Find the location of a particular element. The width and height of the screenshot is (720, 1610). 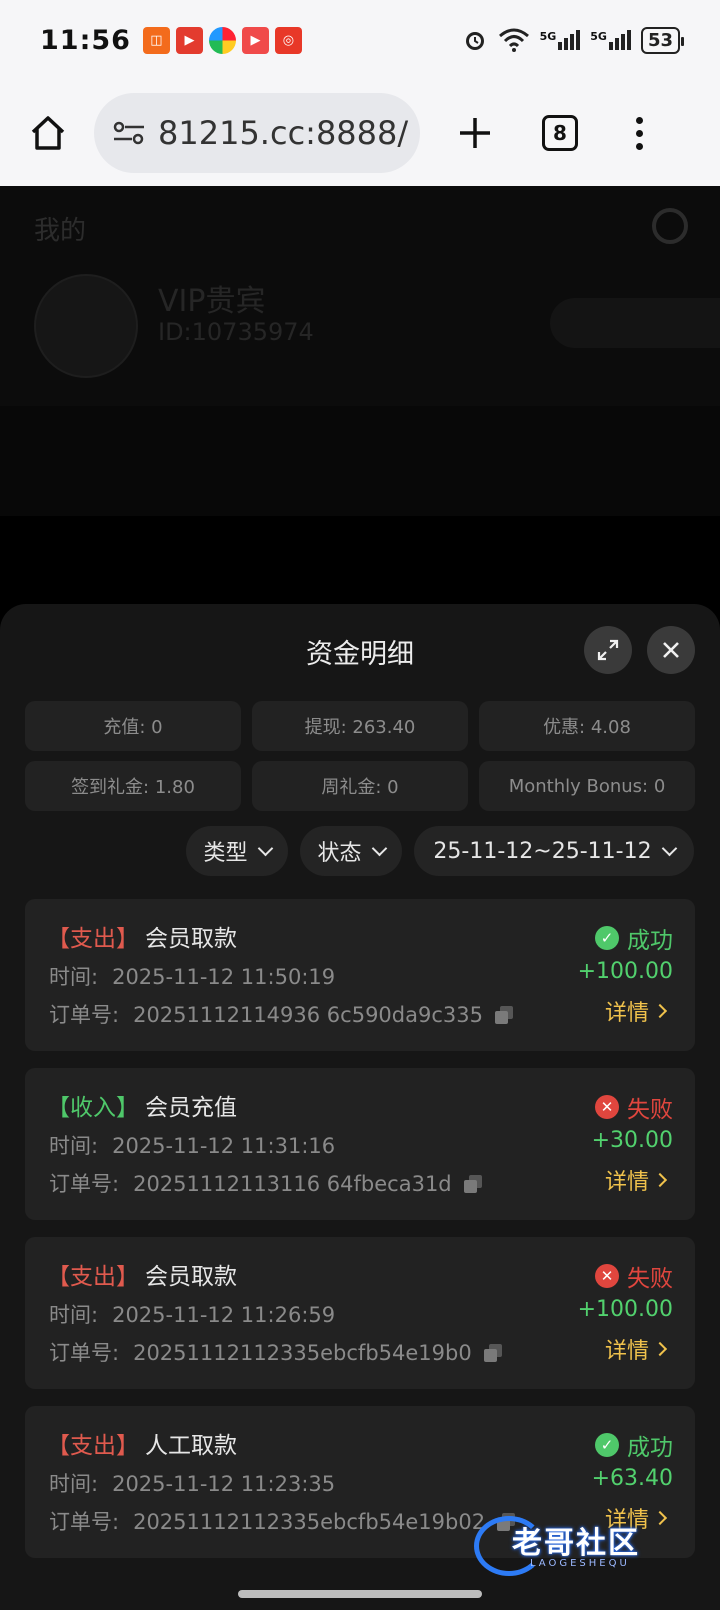

page-title: 我的 is located at coordinates (60, 231).